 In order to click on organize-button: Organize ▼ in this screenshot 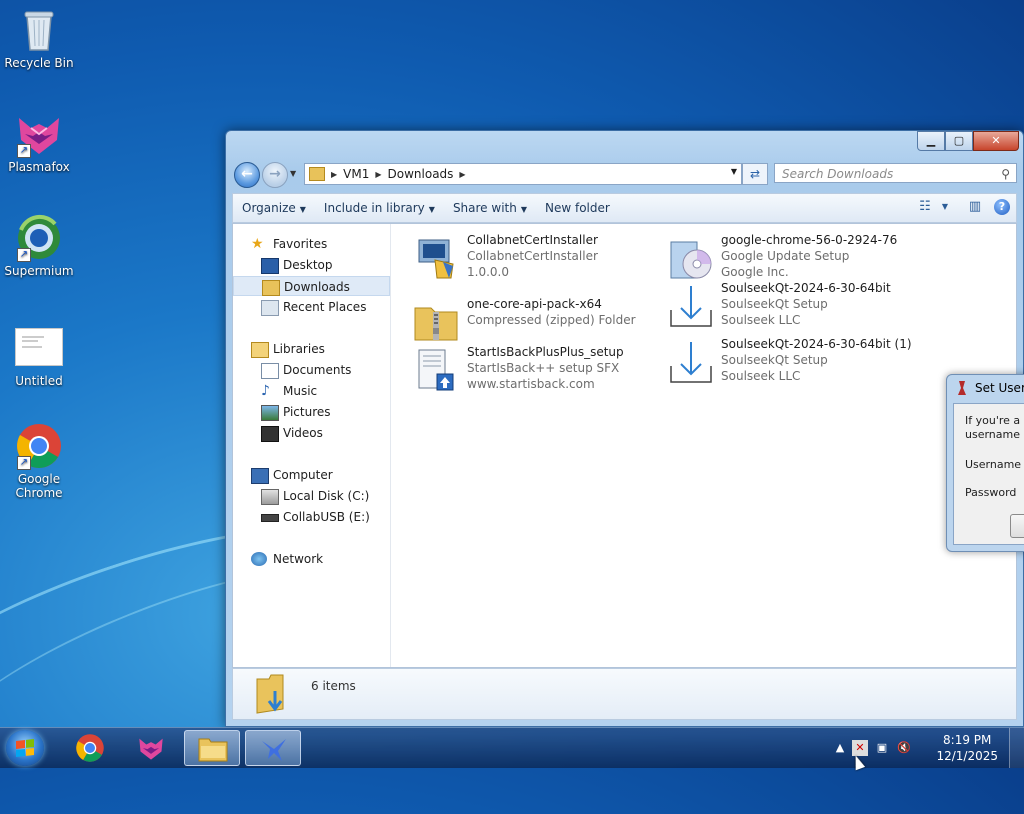, I will do `click(274, 208)`.